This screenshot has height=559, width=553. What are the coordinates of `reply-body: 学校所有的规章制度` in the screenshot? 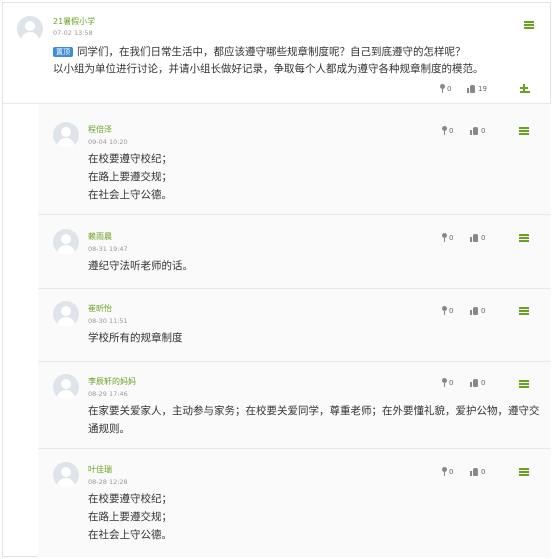 It's located at (318, 338).